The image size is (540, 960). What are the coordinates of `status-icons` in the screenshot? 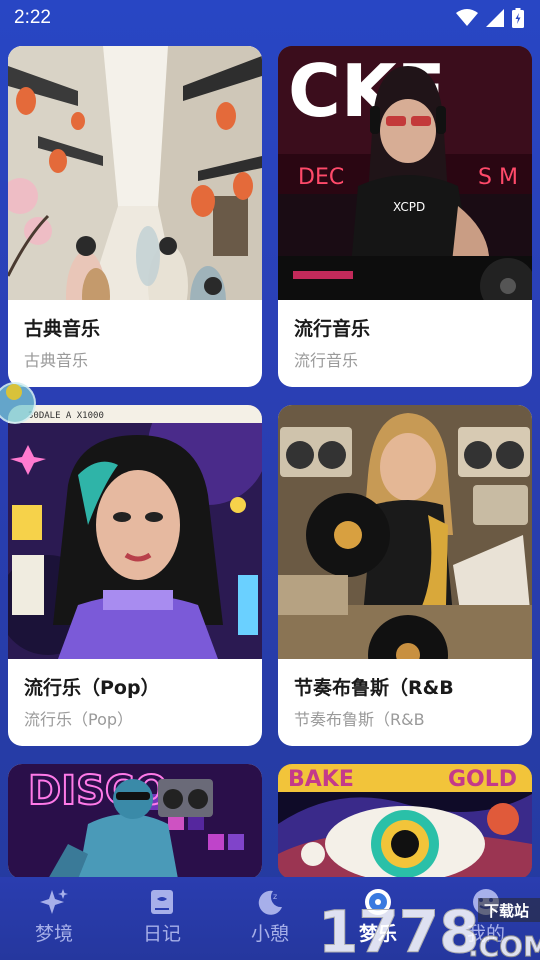 It's located at (490, 18).